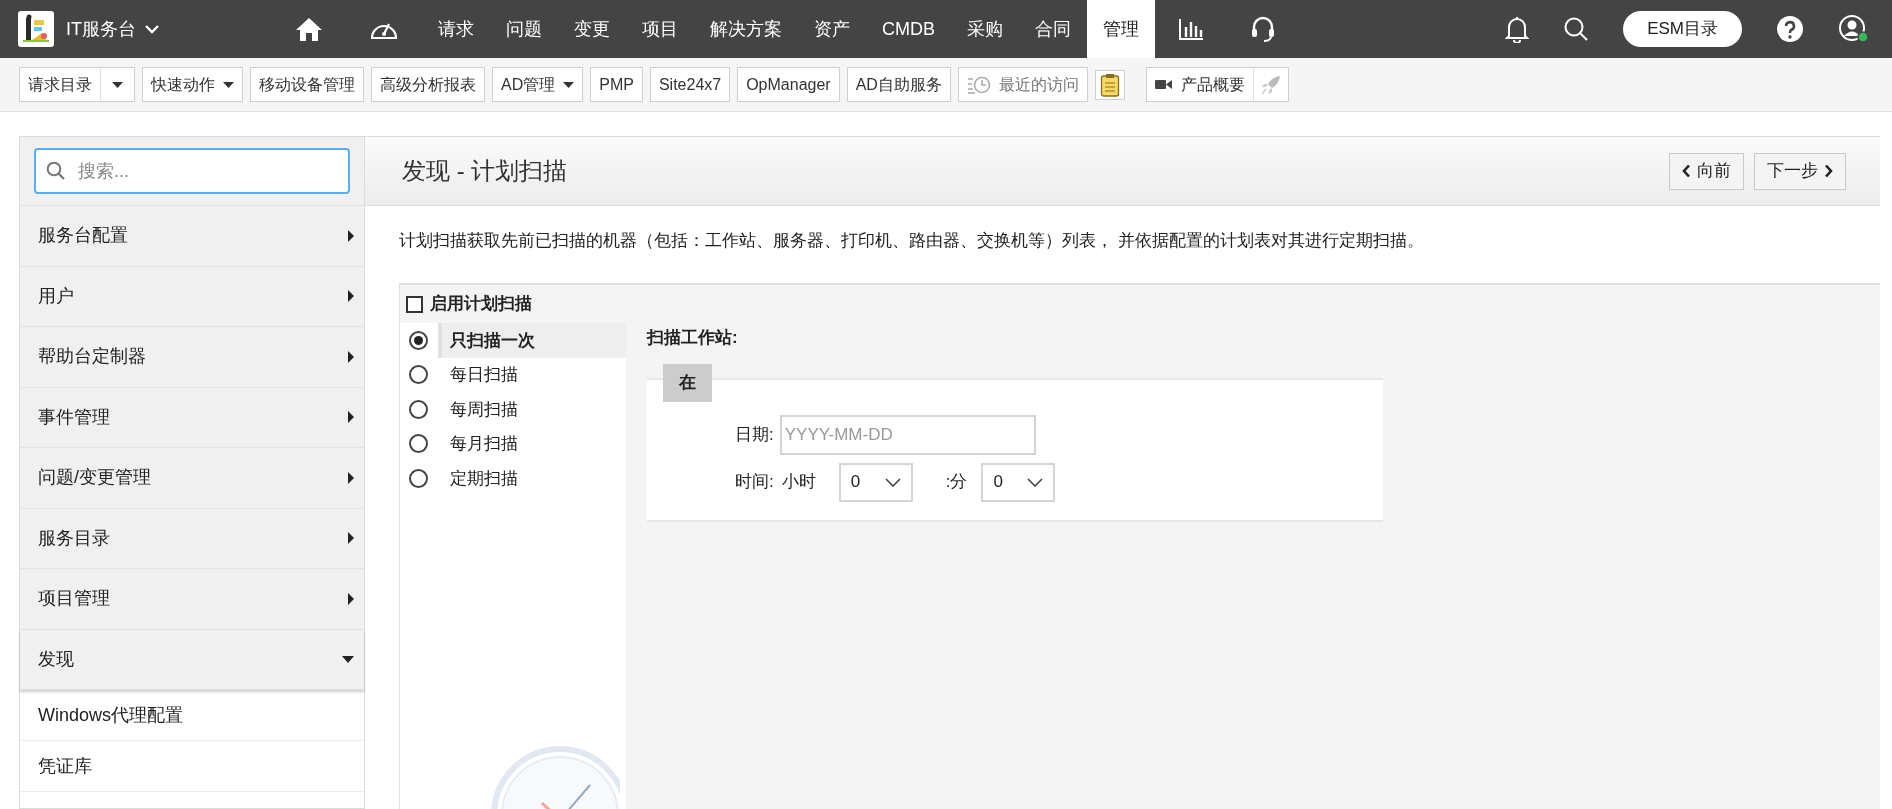  I want to click on notes-button, so click(1109, 84).